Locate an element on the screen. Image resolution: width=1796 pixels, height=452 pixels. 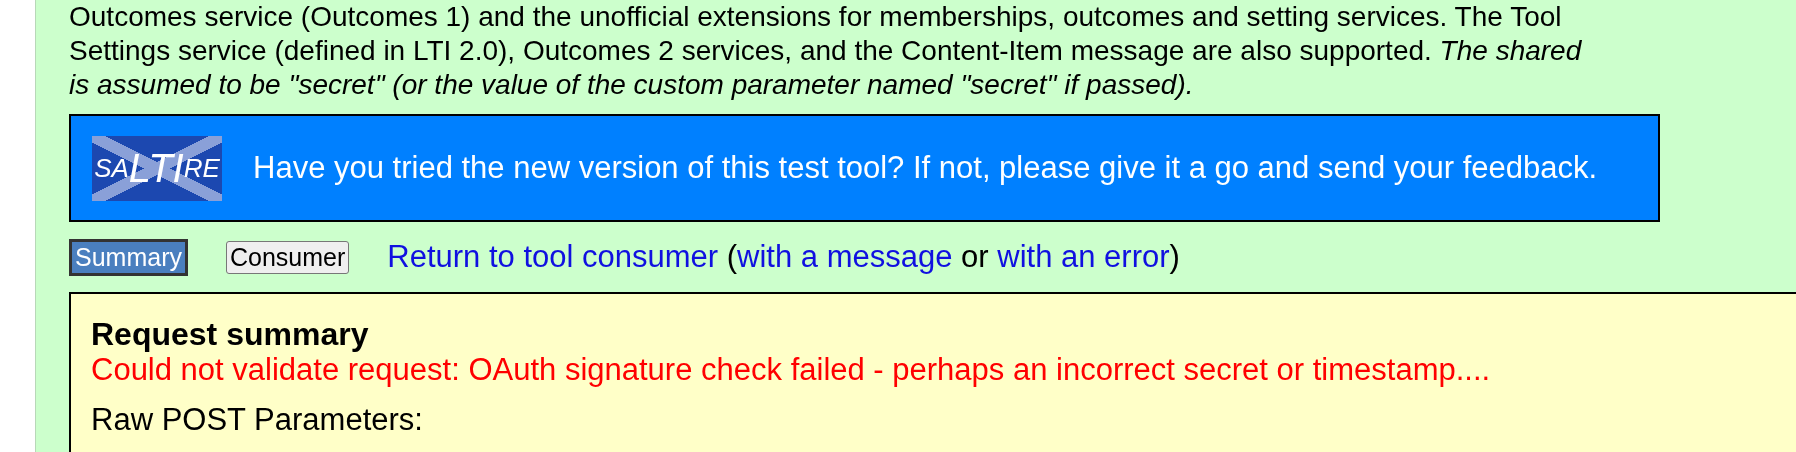
section-title: Request summary is located at coordinates (230, 334).